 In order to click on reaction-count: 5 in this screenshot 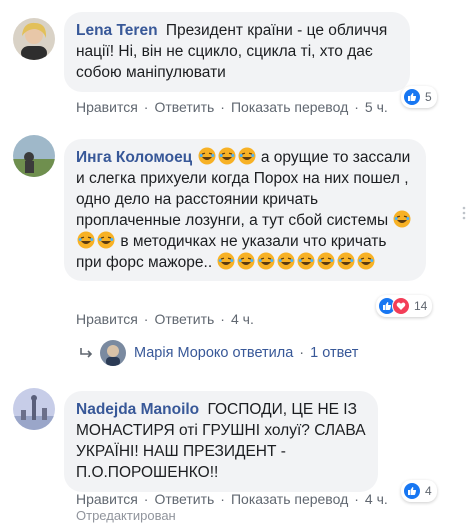, I will do `click(428, 97)`.